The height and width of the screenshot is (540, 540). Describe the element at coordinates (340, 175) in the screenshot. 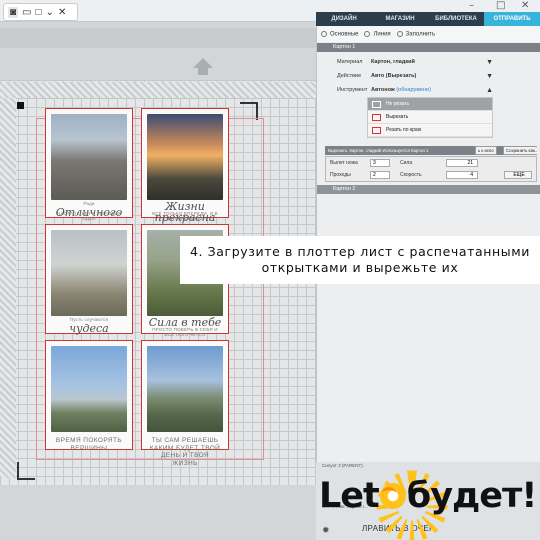

I see `passes-label: Проходы` at that location.